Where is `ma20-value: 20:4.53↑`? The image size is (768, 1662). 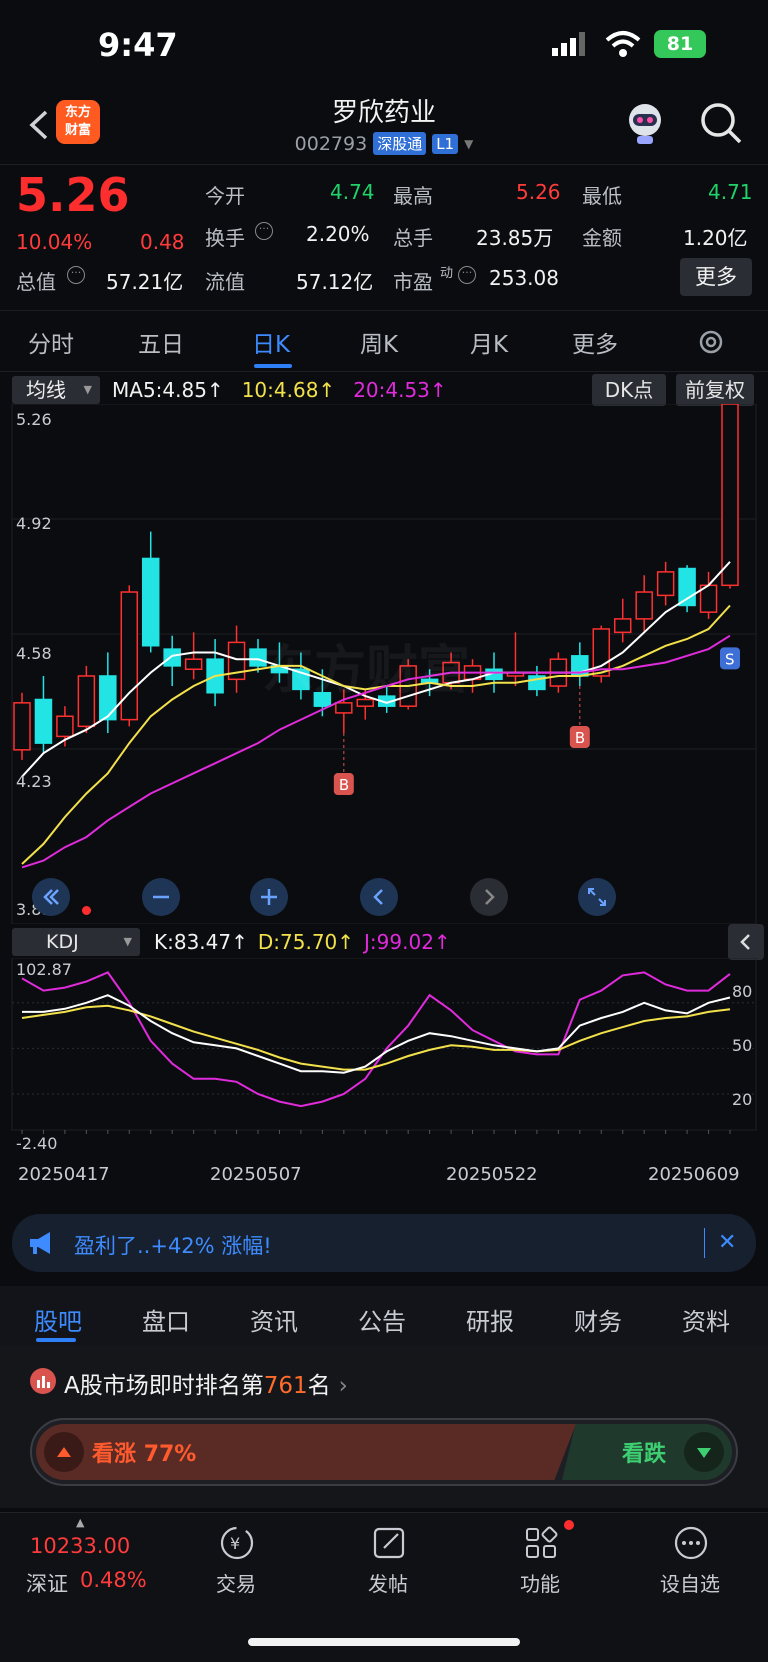 ma20-value: 20:4.53↑ is located at coordinates (400, 390).